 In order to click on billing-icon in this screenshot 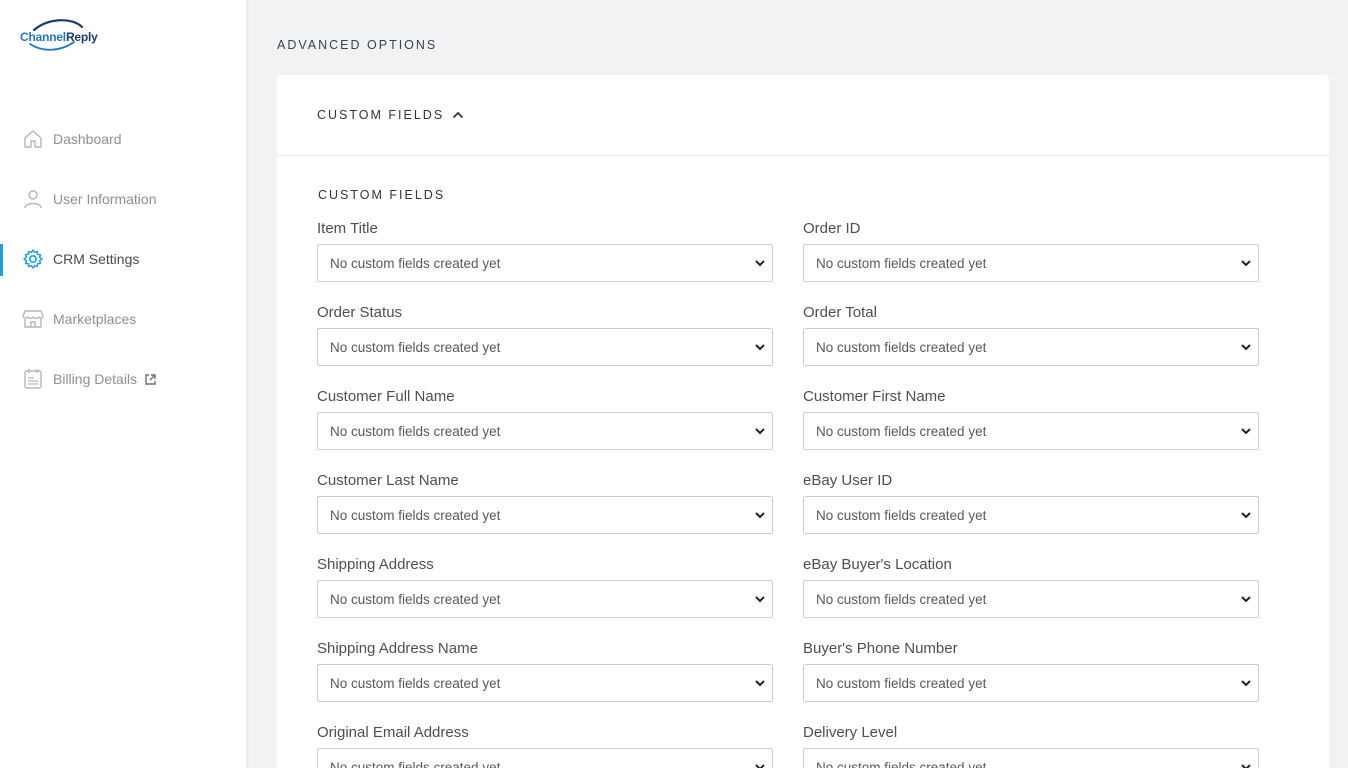, I will do `click(33, 379)`.